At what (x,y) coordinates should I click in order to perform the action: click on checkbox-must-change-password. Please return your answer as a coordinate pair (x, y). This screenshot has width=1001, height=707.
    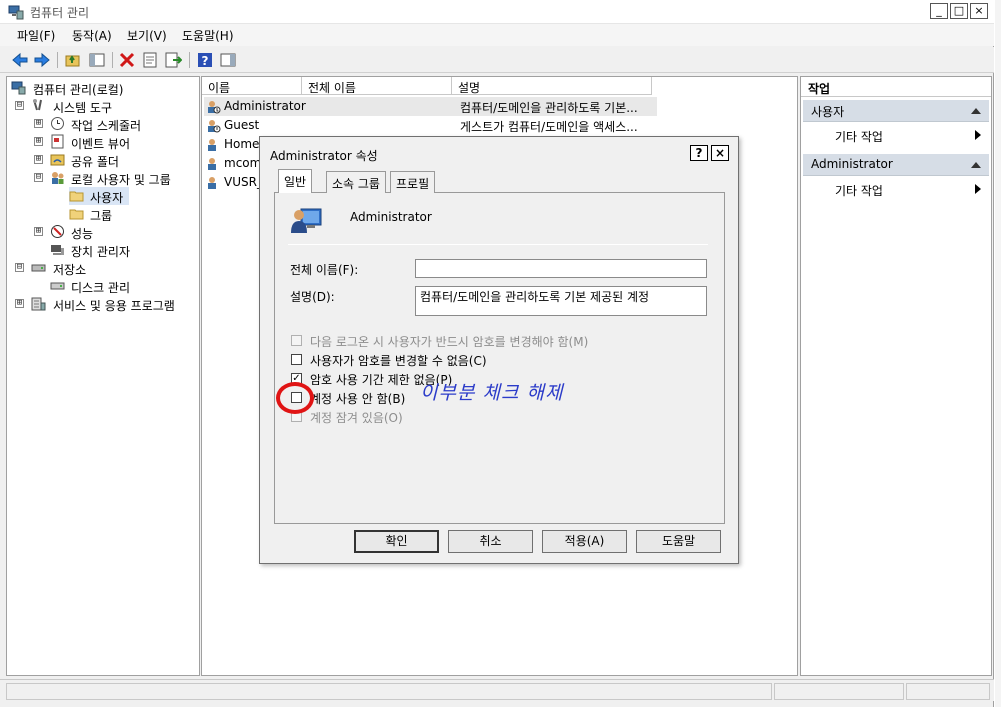
    Looking at the image, I should click on (296, 340).